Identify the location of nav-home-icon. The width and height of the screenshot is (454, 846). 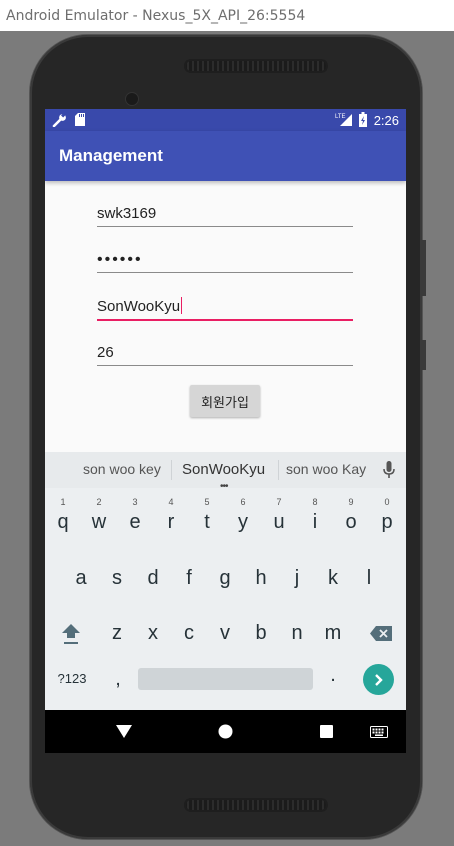
(225, 731).